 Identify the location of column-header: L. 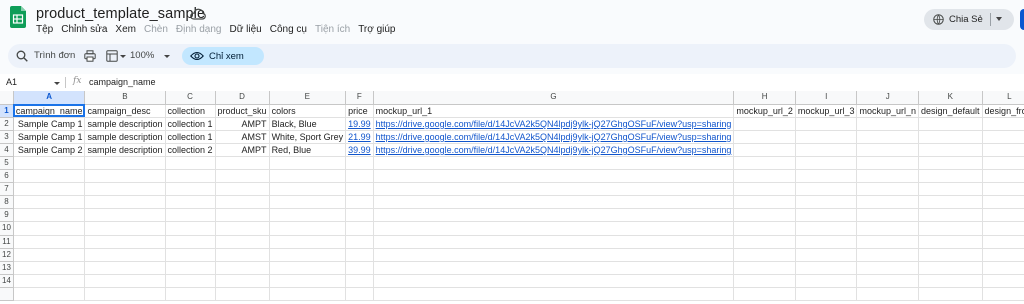
(1003, 98).